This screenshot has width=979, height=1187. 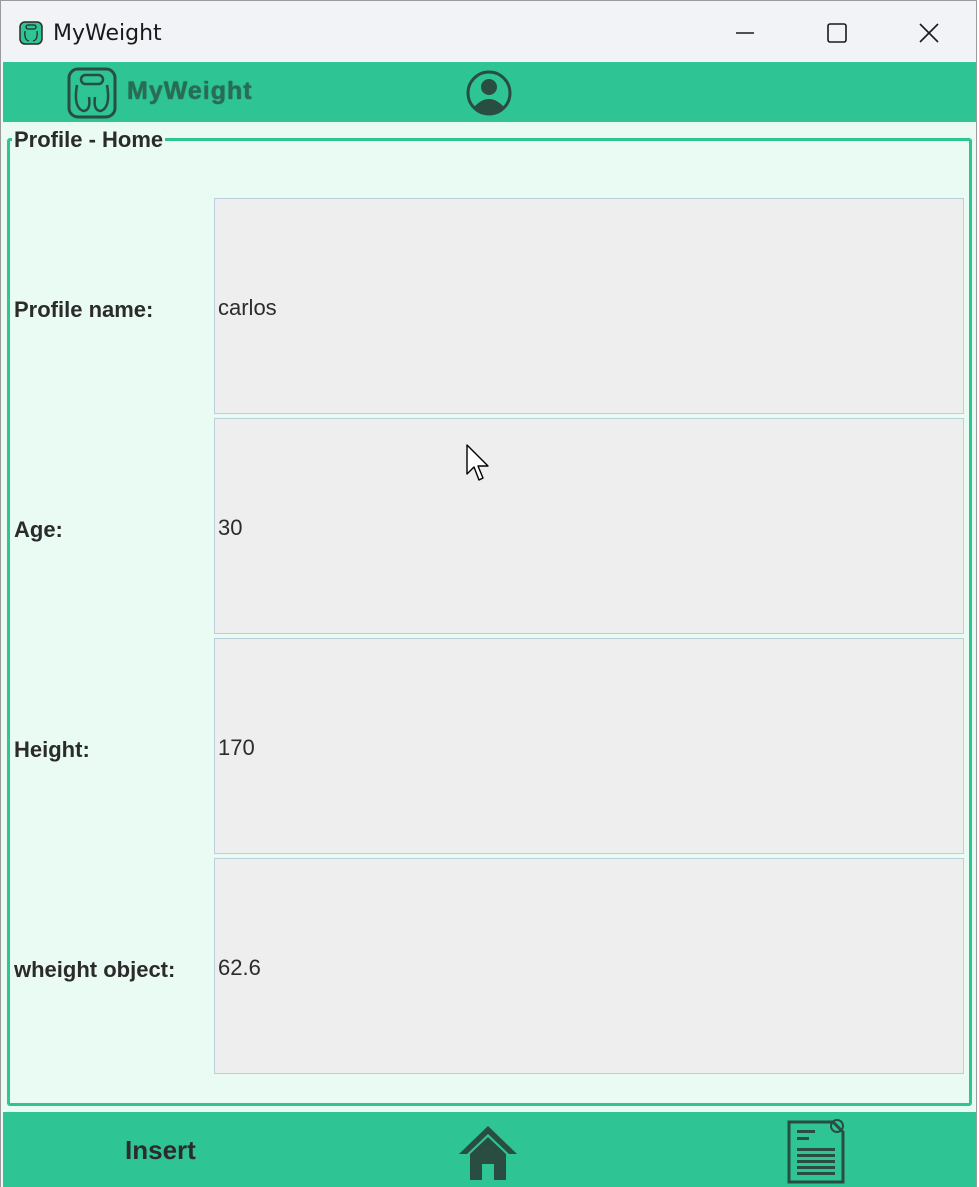 I want to click on logo-text: MyWeight, so click(x=190, y=91).